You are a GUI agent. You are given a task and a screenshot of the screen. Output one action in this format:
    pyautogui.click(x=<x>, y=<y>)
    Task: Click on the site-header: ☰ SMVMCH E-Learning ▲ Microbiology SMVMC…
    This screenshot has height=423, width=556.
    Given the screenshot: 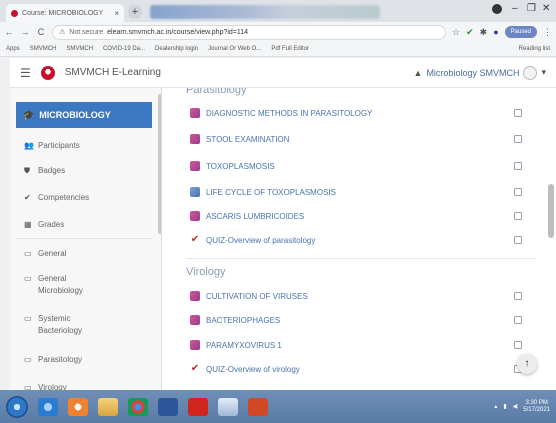 What is the action you would take?
    pyautogui.click(x=283, y=73)
    